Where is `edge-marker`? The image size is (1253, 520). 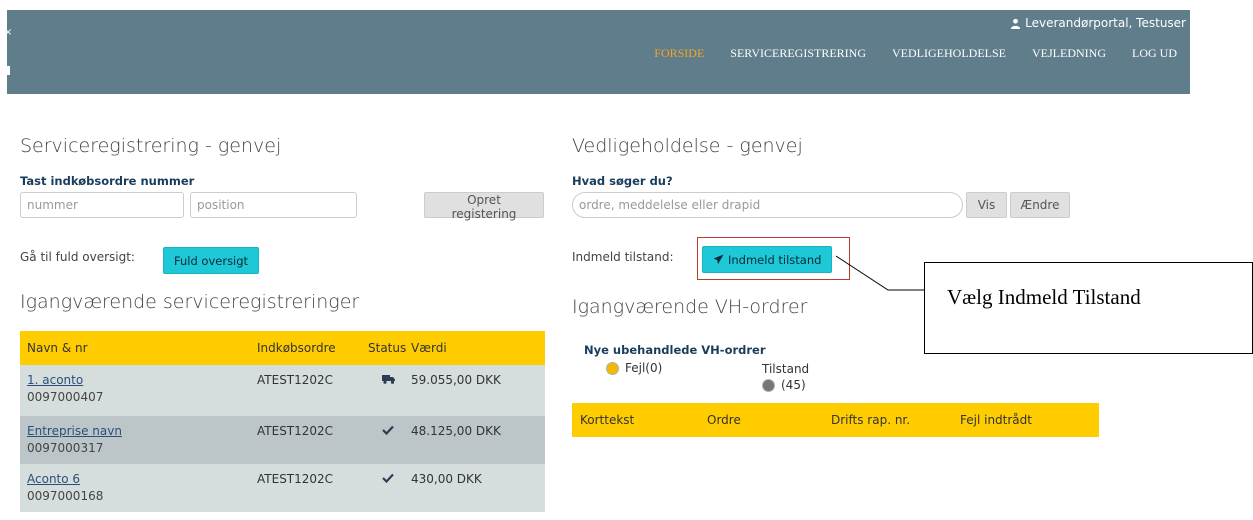
edge-marker is located at coordinates (7, 70).